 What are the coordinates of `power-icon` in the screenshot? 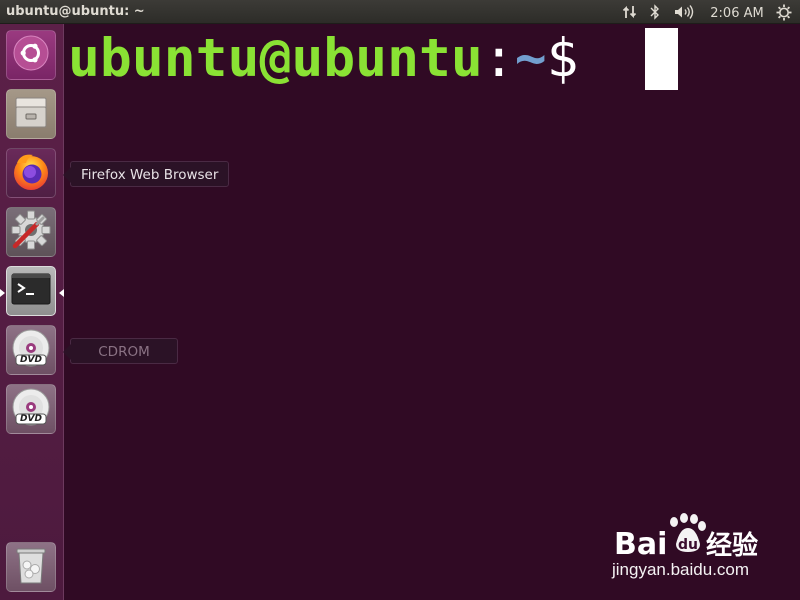 It's located at (784, 12).